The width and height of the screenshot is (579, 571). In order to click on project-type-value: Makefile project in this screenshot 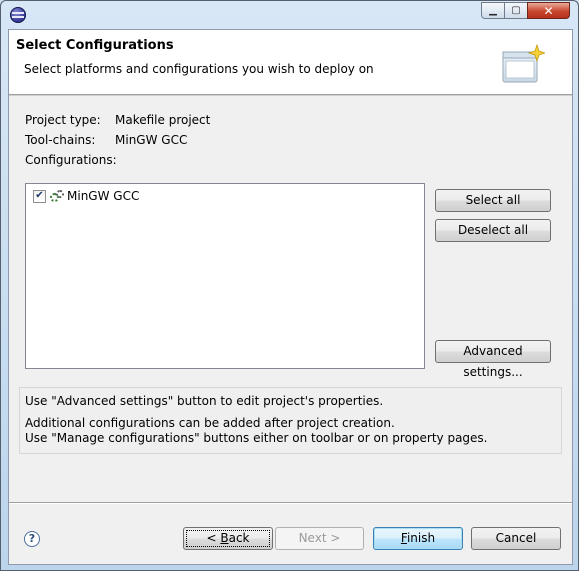, I will do `click(163, 120)`.